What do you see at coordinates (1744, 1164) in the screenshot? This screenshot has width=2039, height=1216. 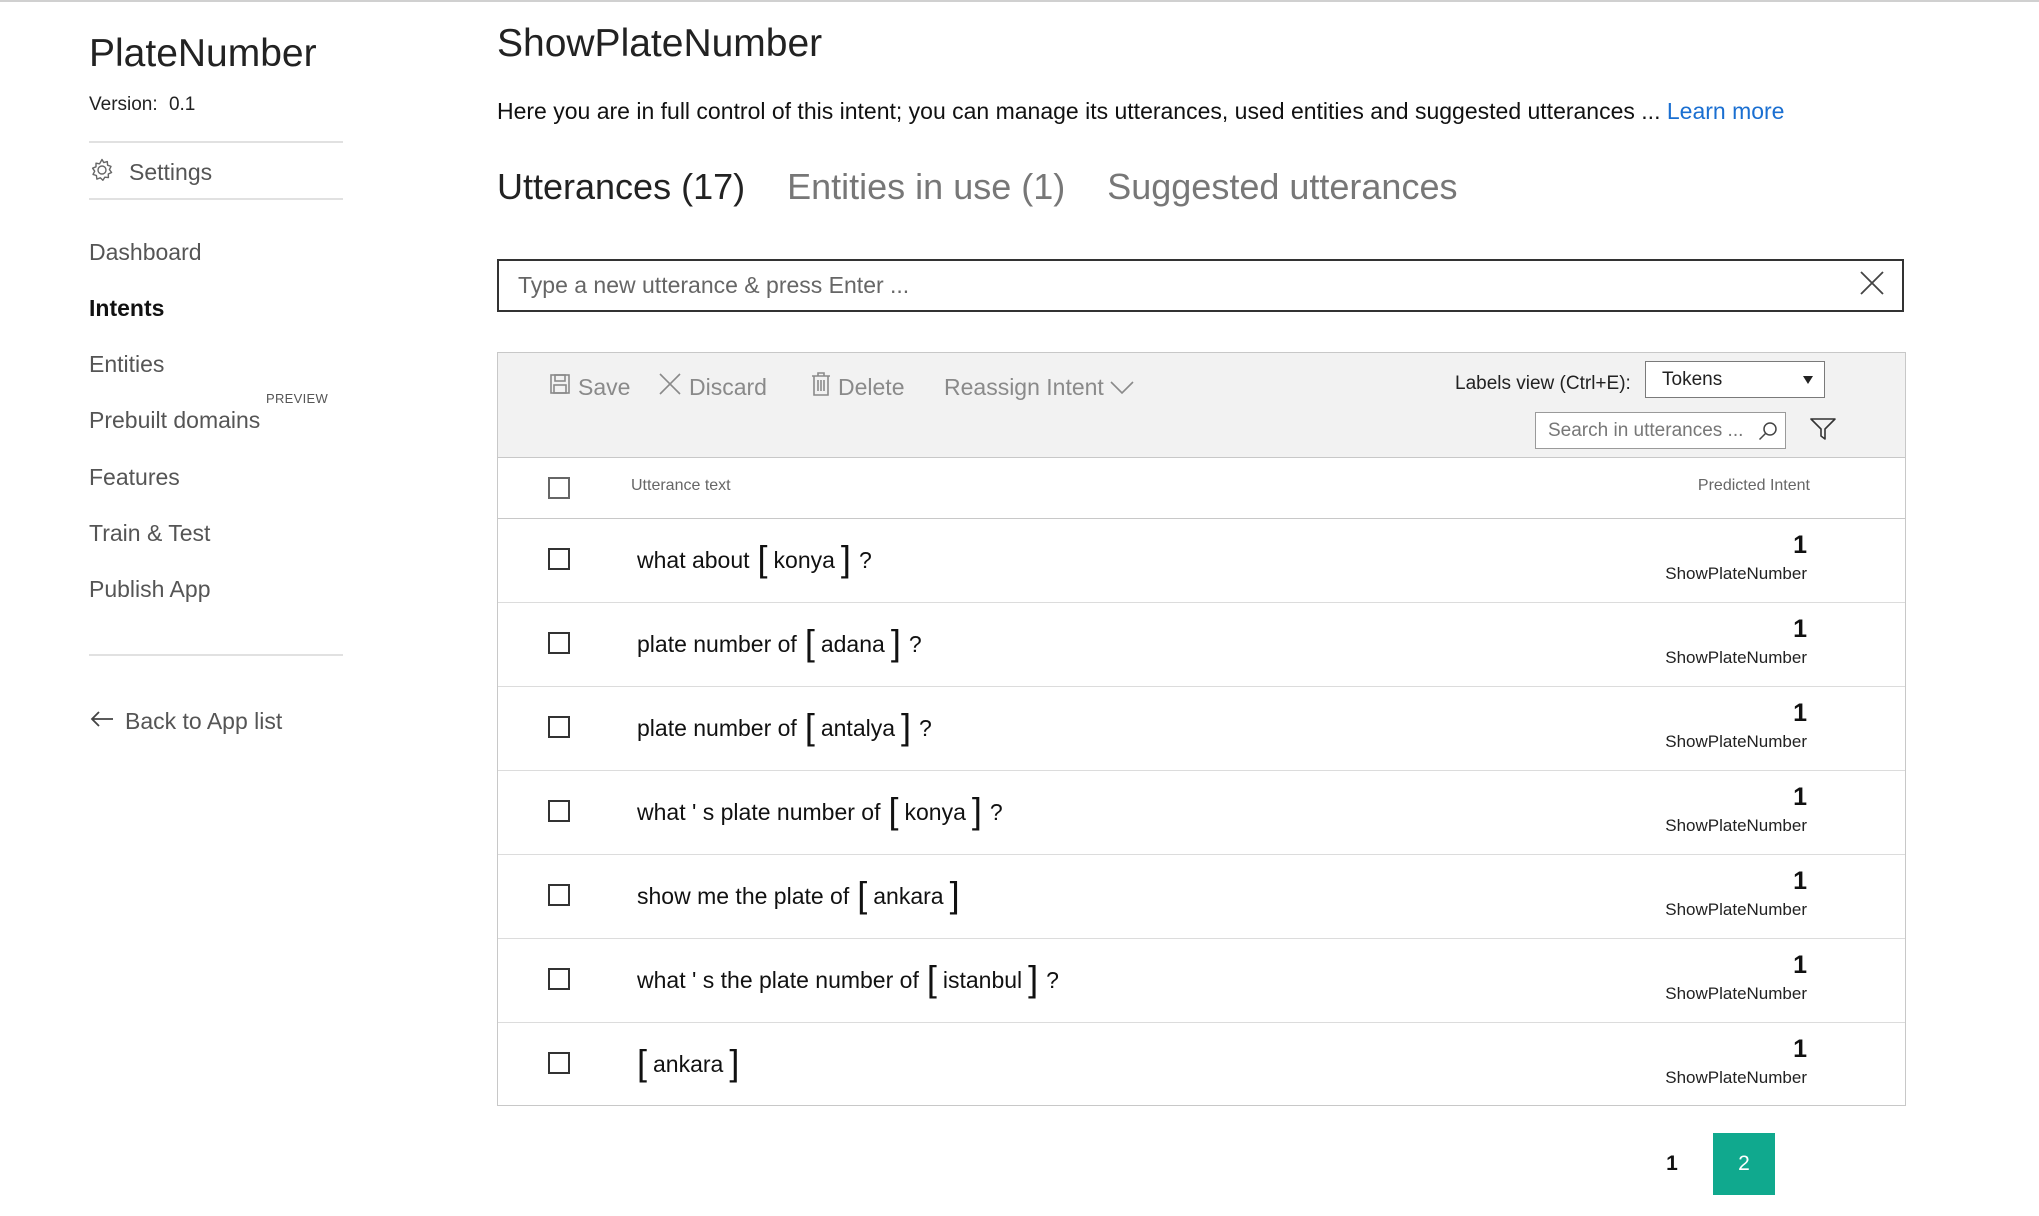 I see `page-2-button: 2` at bounding box center [1744, 1164].